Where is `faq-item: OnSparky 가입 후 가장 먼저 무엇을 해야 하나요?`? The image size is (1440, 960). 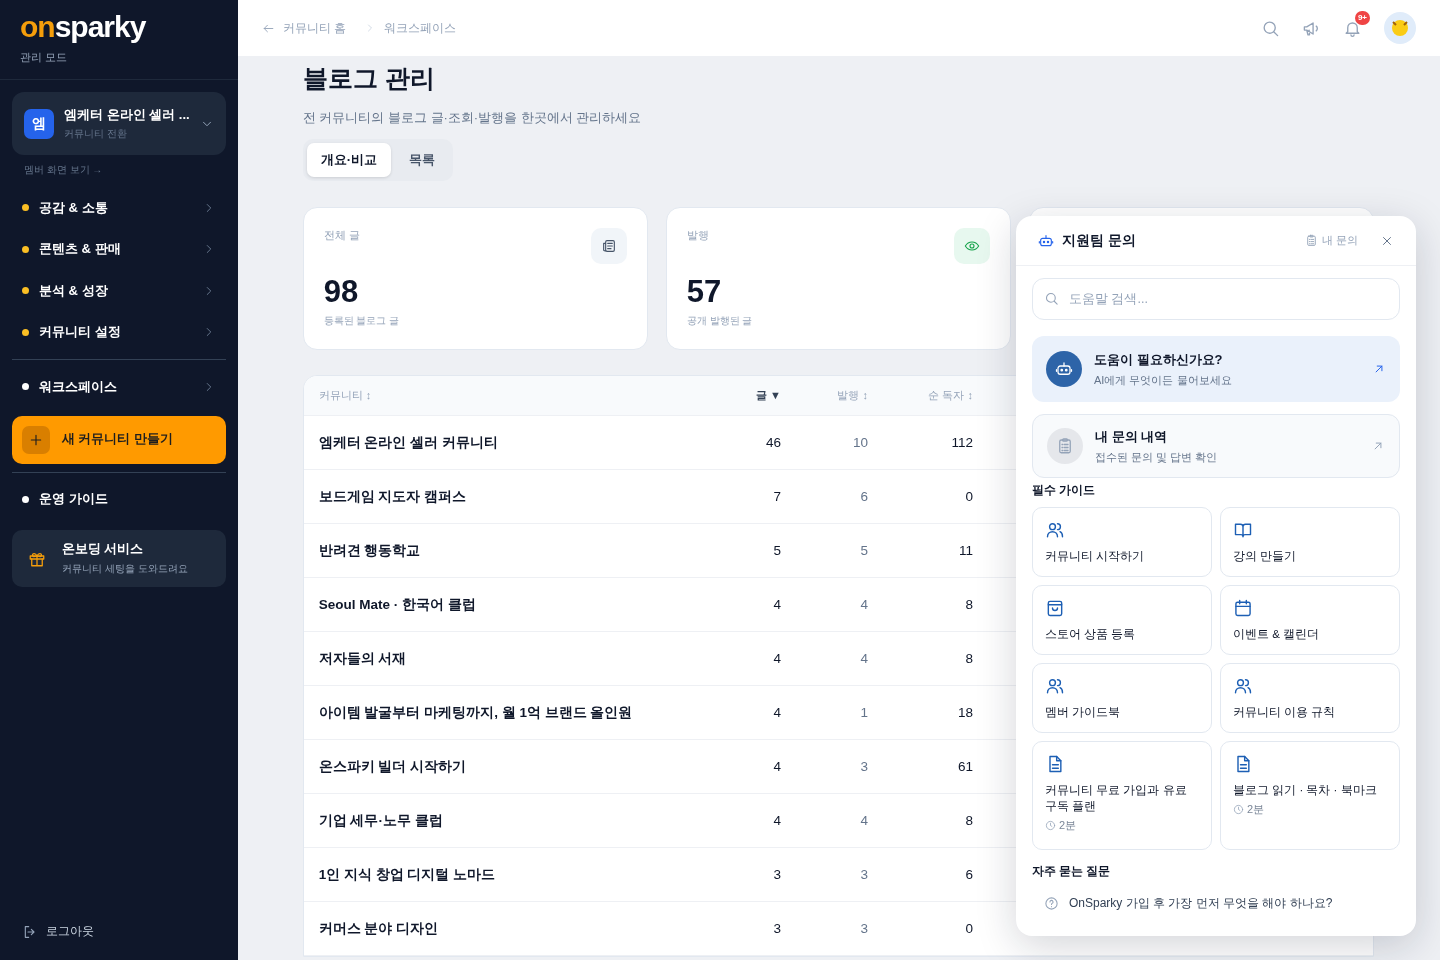
faq-item: OnSparky 가입 후 가장 먼저 무엇을 해야 하나요? is located at coordinates (1216, 903).